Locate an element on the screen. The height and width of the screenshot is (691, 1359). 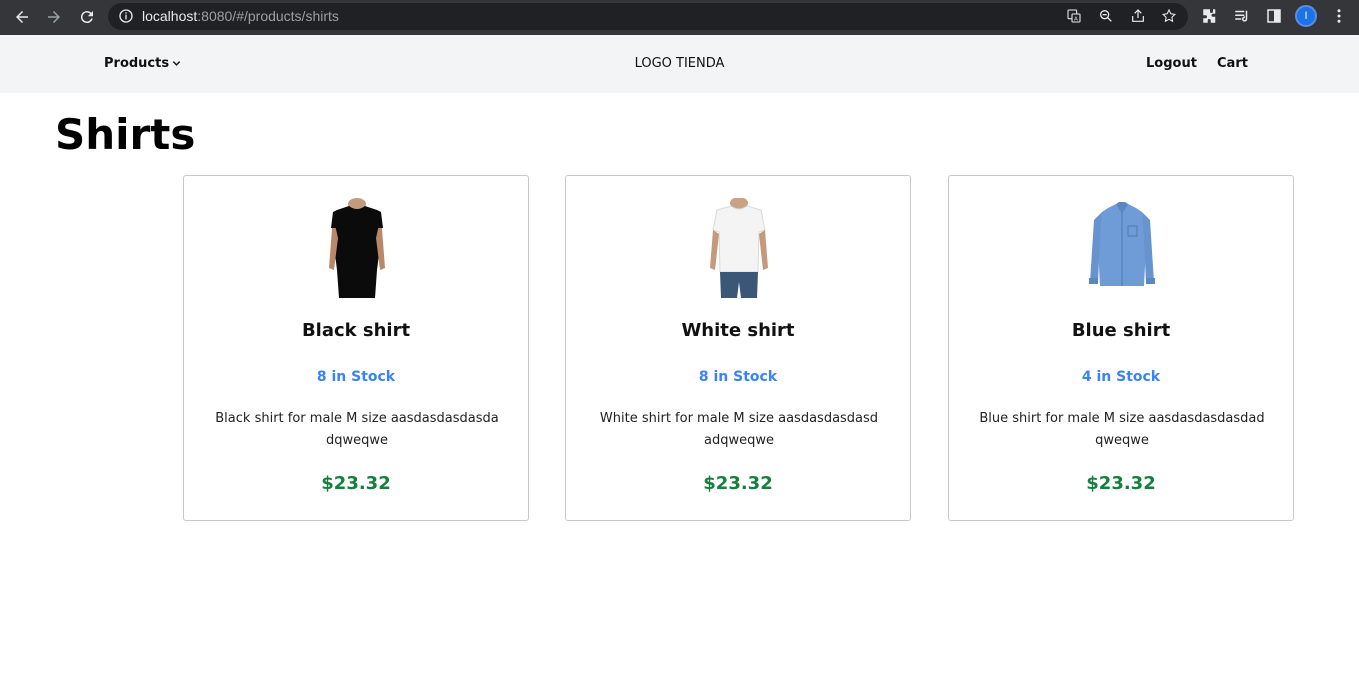
white-tshirt-photo is located at coordinates (739, 248).